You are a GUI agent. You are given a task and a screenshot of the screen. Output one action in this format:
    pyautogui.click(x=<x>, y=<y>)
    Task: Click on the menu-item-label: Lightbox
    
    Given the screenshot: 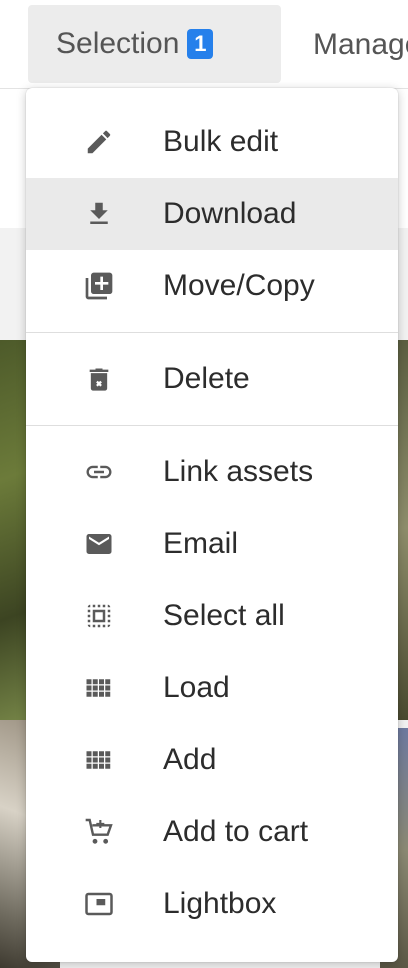 What is the action you would take?
    pyautogui.click(x=220, y=903)
    